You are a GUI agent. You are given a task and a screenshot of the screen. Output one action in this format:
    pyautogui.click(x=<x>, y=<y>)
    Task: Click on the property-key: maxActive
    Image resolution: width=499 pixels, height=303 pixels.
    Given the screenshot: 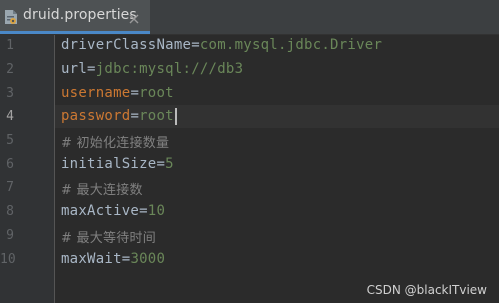 What is the action you would take?
    pyautogui.click(x=100, y=211)
    